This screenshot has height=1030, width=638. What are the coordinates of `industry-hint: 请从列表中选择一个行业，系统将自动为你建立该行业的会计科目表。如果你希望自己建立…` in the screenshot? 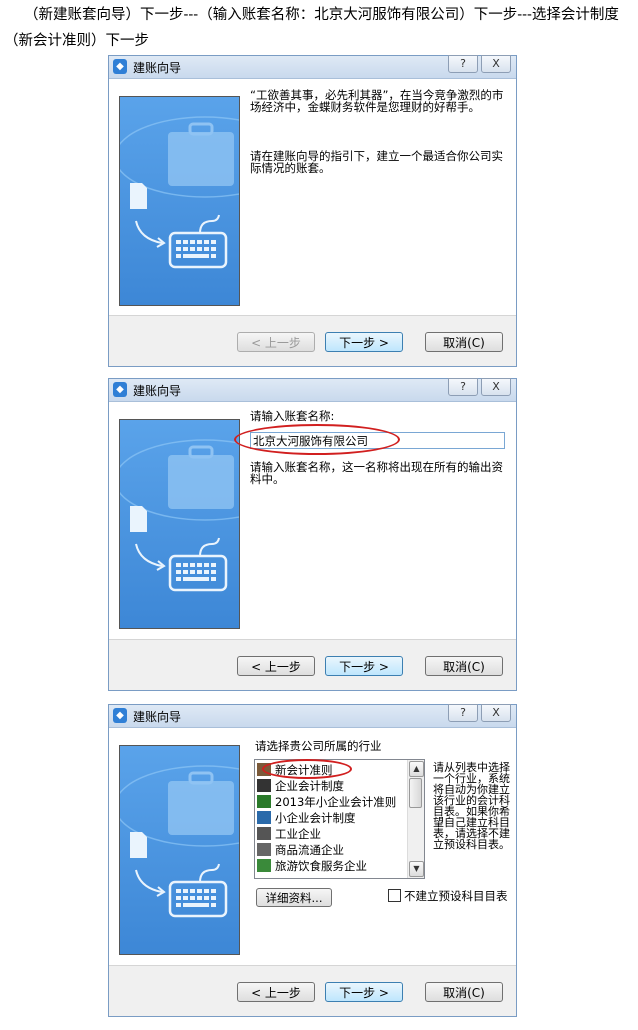 It's located at (471, 806).